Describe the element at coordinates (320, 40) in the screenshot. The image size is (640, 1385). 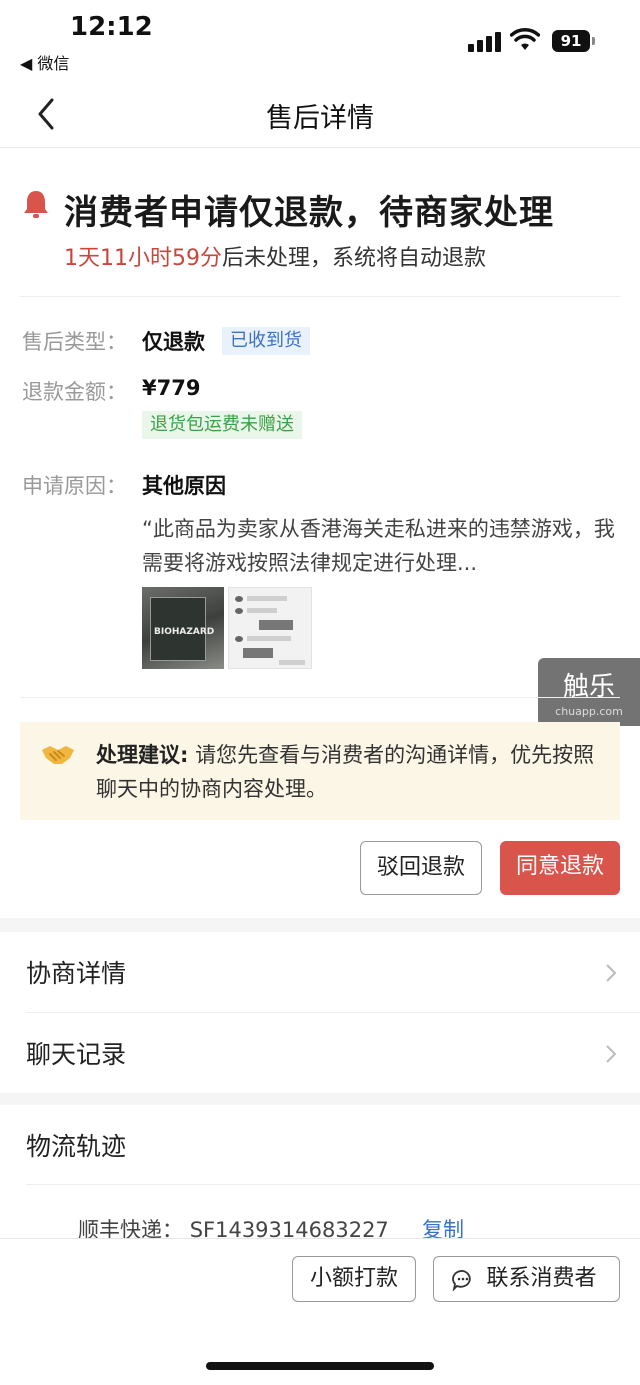
I see `status-bar: 12:12 ◀ 微信 91` at that location.